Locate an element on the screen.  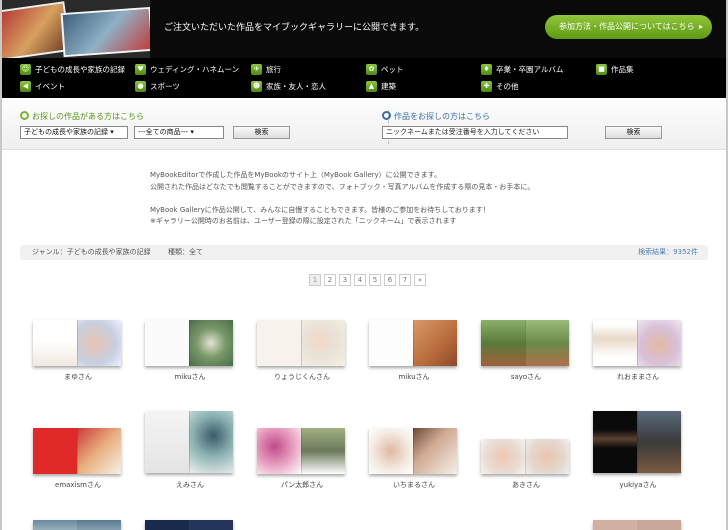
genre-item-portfolio: ■ 作品集 is located at coordinates (615, 70).